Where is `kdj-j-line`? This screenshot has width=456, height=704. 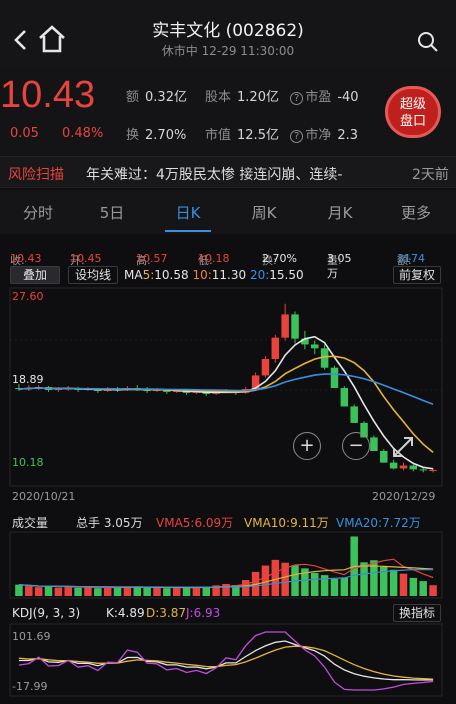
kdj-j-line is located at coordinates (226, 661).